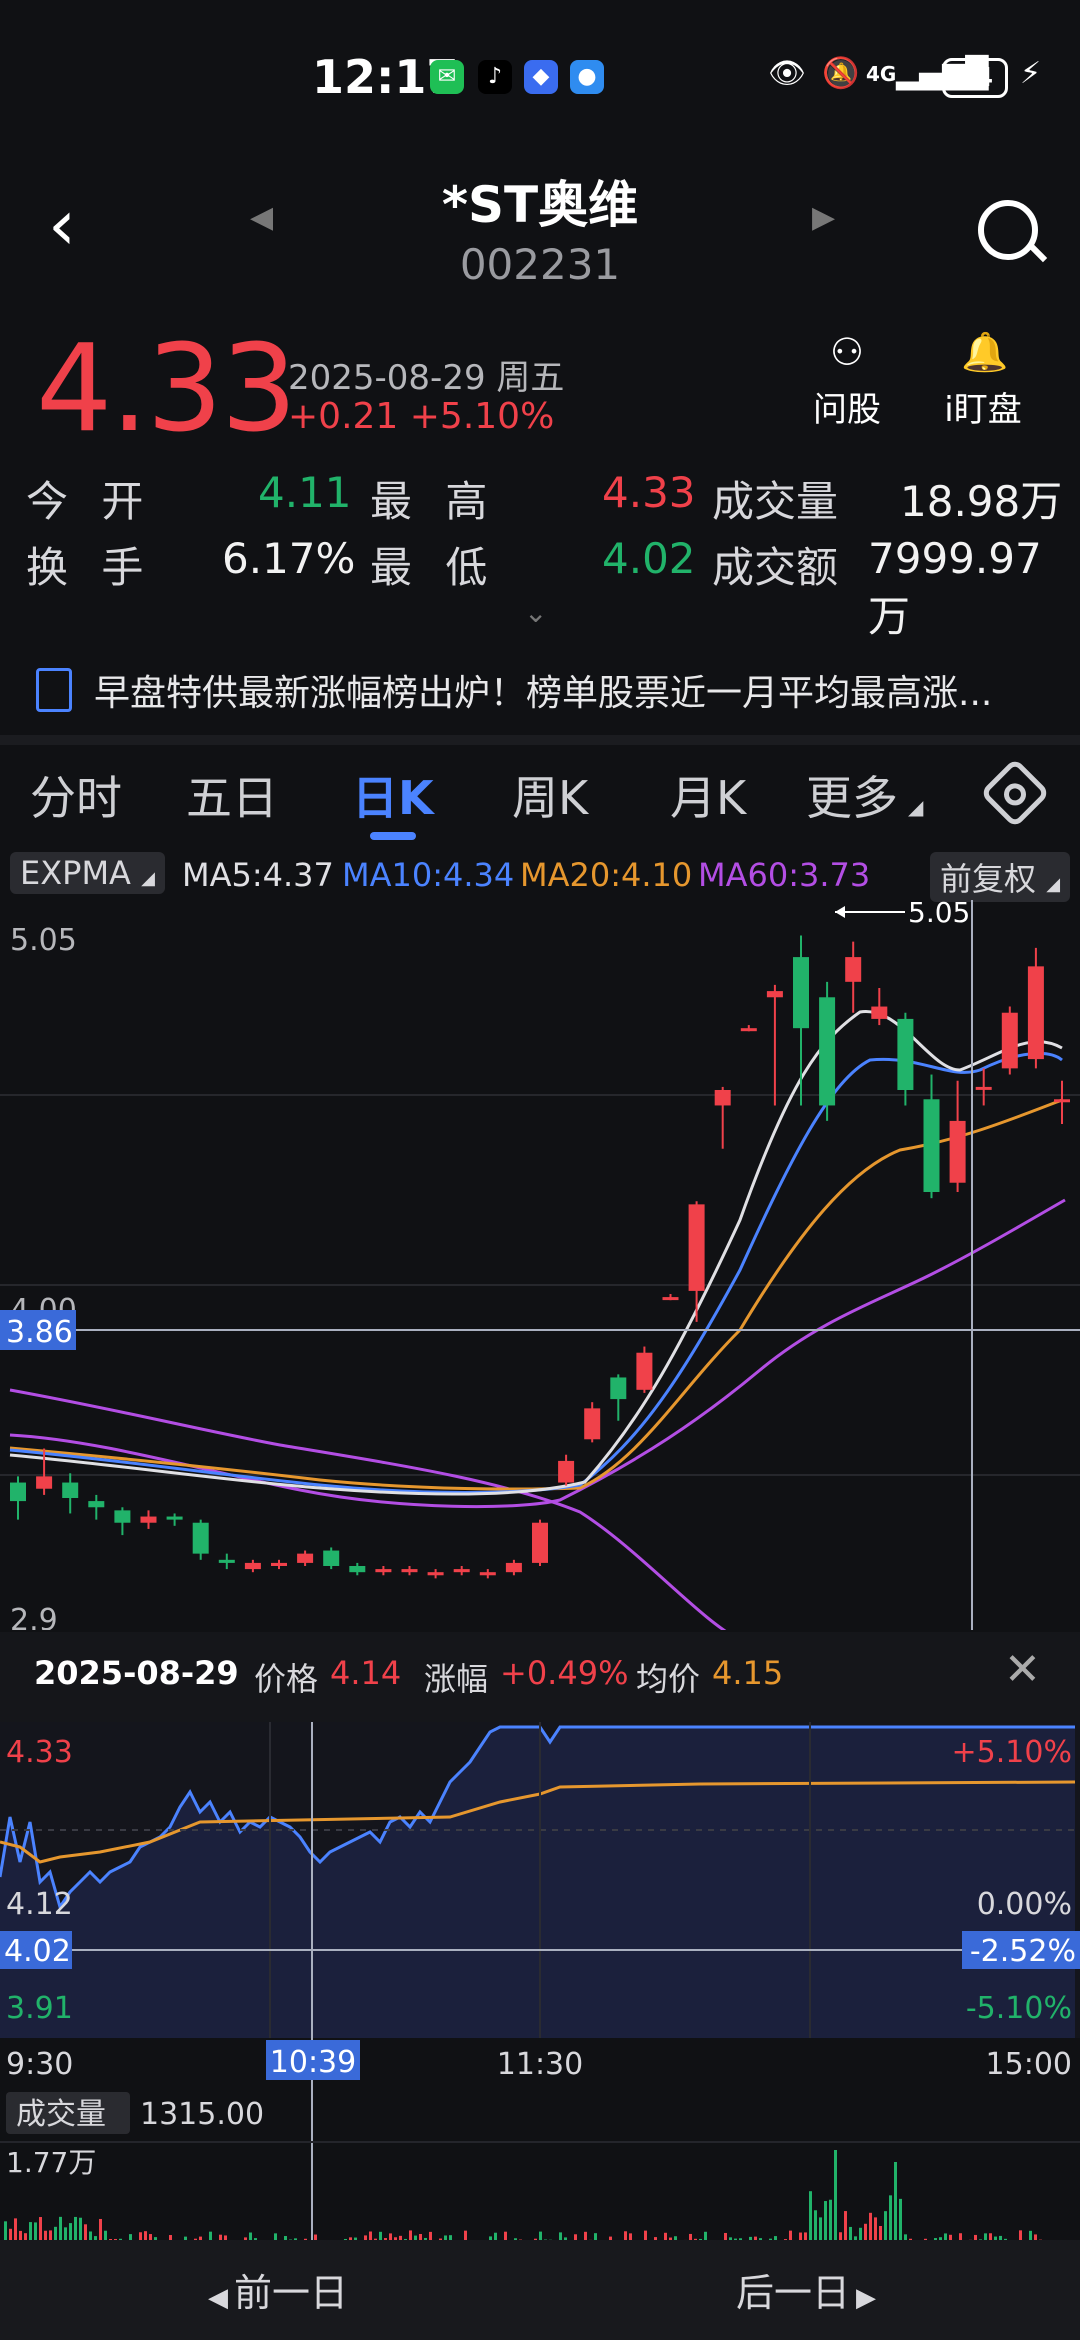 The height and width of the screenshot is (2340, 1080). What do you see at coordinates (313, 2062) in the screenshot?
I see `cursor-time: 10:39` at bounding box center [313, 2062].